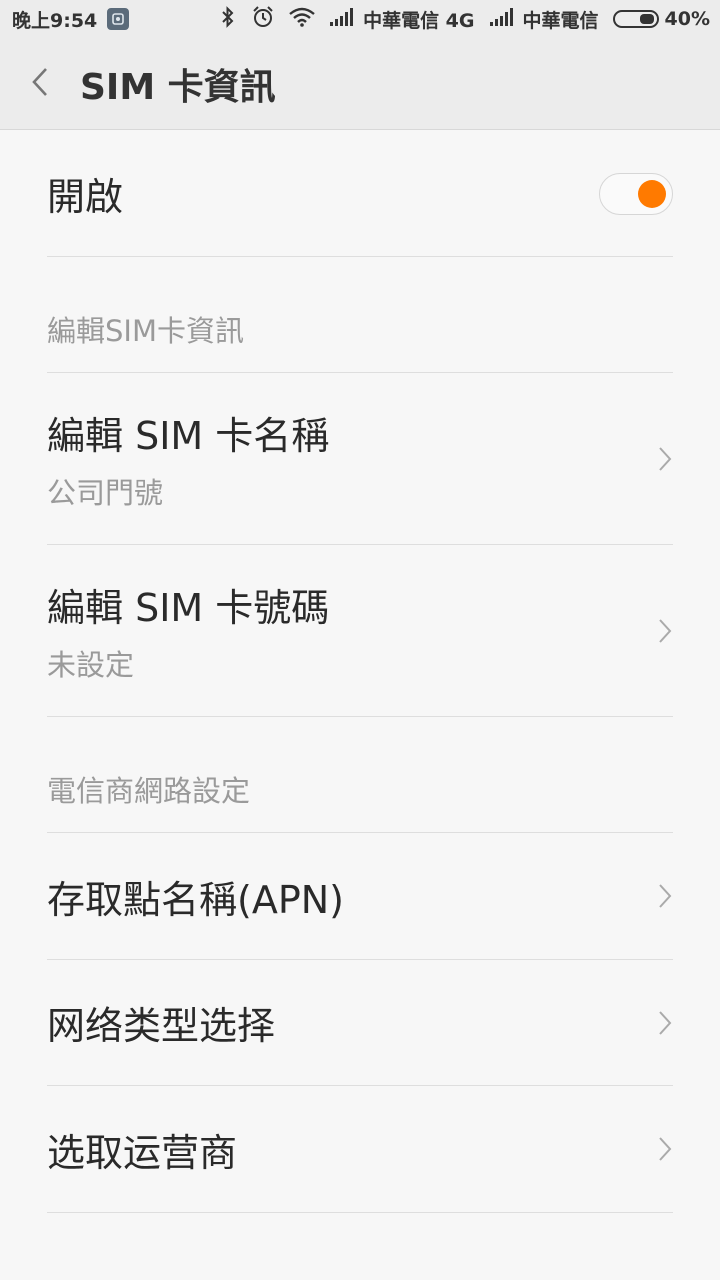 This screenshot has height=1280, width=720. I want to click on page-title: SIM 卡資訊, so click(178, 87).